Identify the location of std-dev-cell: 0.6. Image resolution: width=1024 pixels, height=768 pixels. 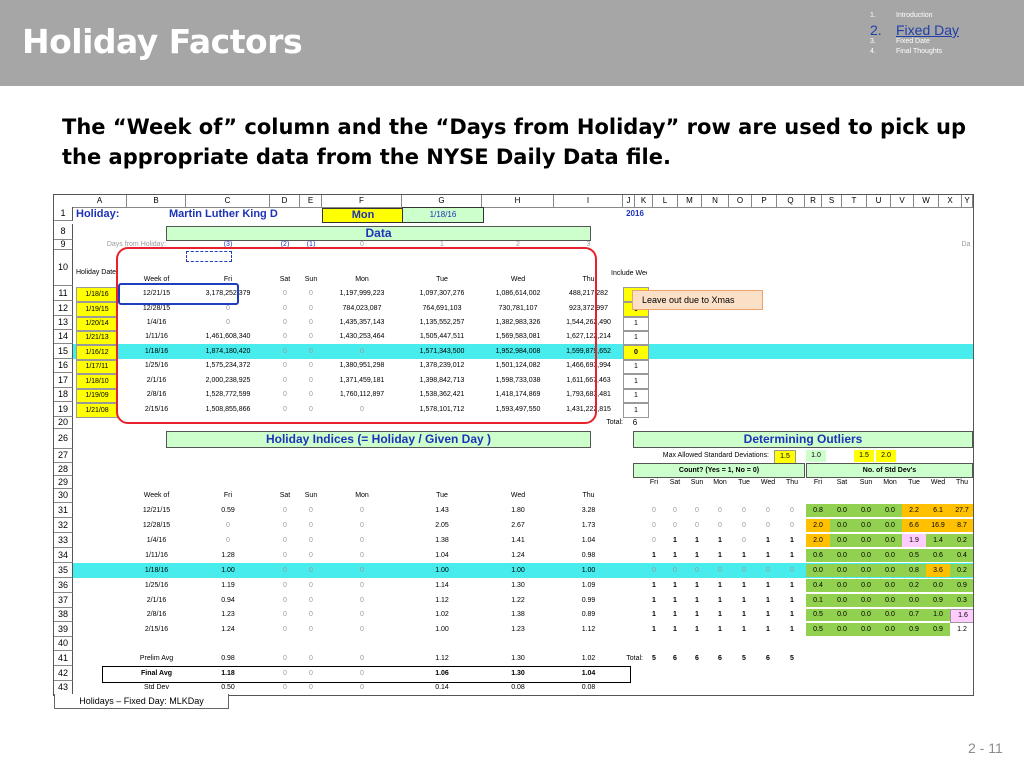
(818, 555).